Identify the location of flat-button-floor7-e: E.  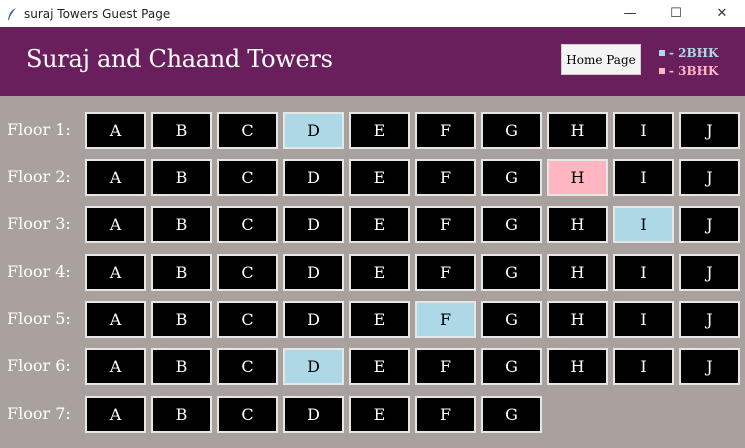
(379, 414).